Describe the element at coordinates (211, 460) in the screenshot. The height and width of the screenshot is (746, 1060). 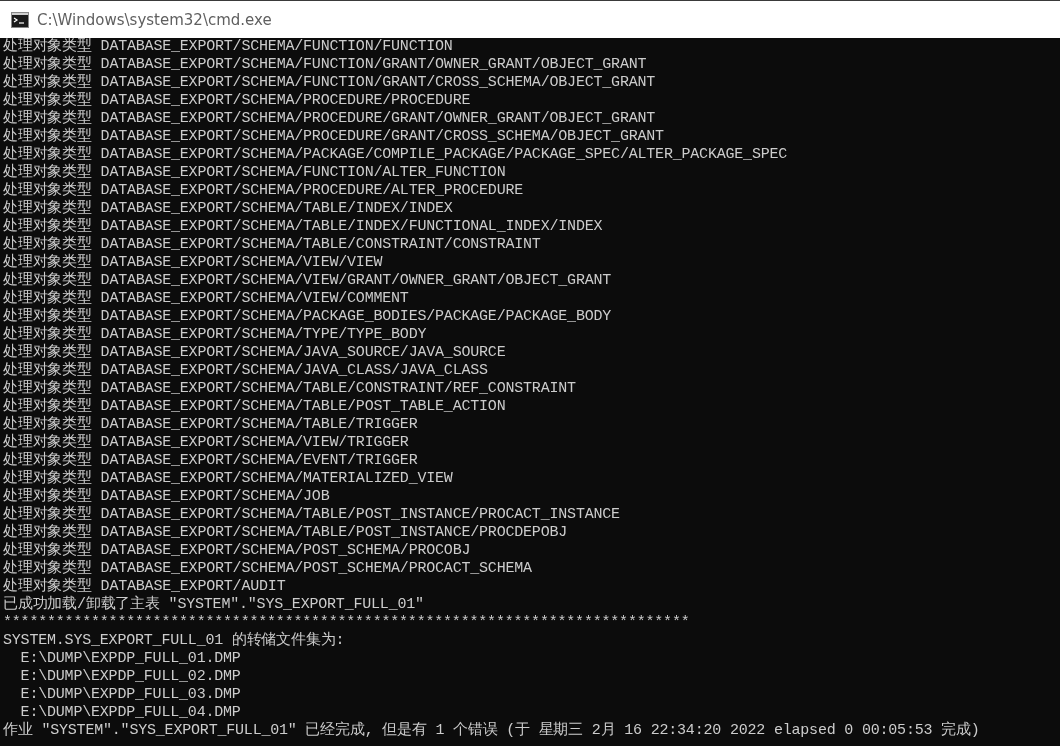
I see `console-line: 处理对象类型 DATABASE_EXPORT/SCHEMA/EVENT/TRIGGER` at that location.